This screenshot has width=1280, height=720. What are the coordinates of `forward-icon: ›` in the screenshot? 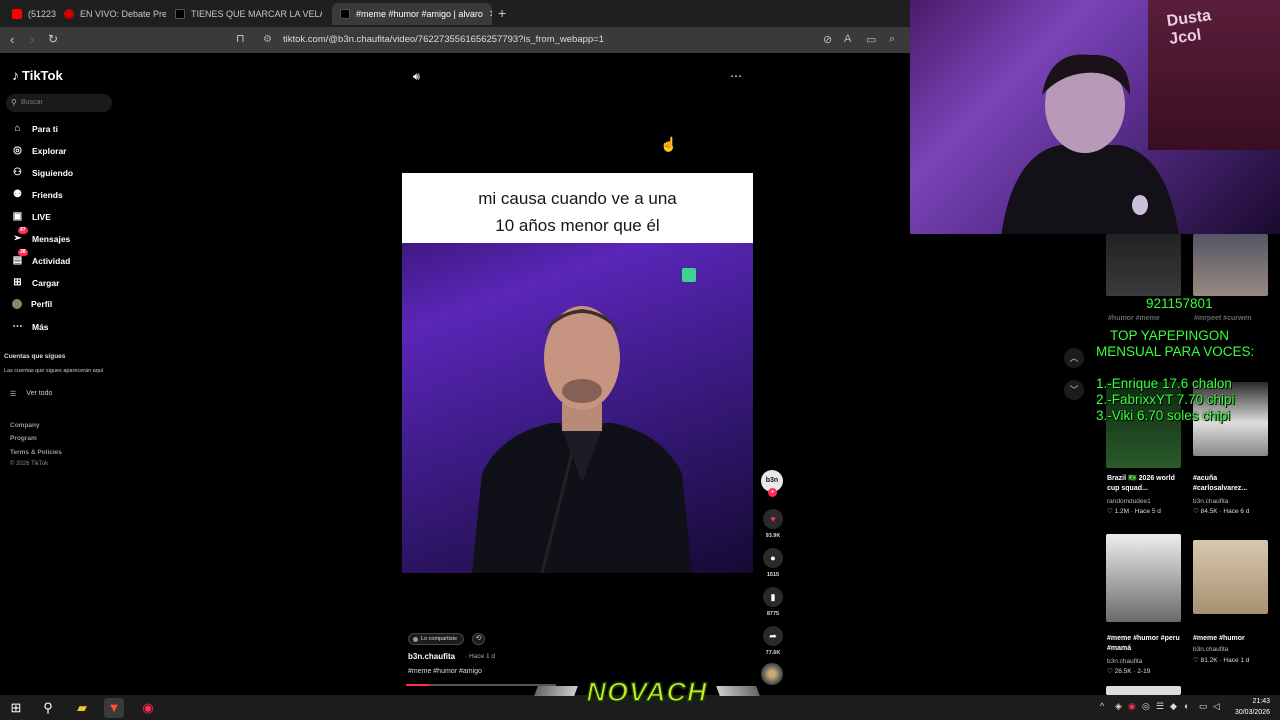 It's located at (32, 39).